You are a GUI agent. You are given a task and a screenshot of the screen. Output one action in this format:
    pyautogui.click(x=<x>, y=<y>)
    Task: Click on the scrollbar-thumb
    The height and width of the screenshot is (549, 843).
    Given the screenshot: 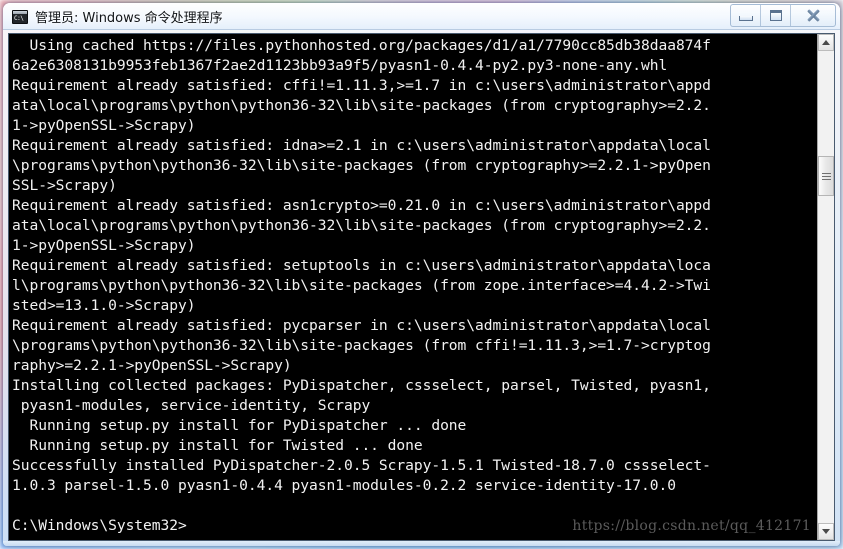 What is the action you would take?
    pyautogui.click(x=826, y=176)
    